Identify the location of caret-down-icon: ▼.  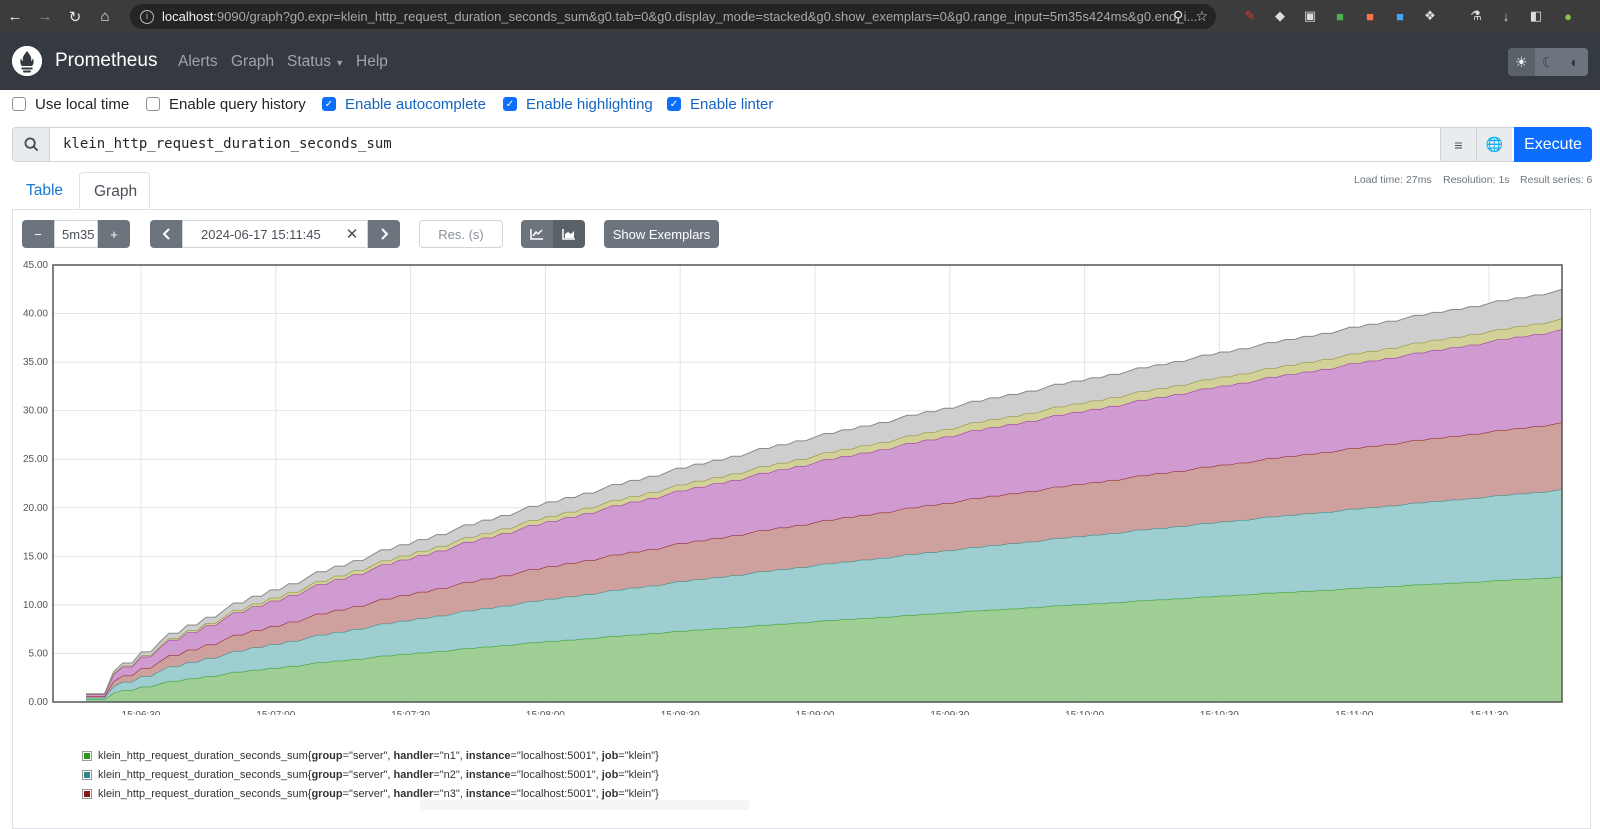
(340, 63).